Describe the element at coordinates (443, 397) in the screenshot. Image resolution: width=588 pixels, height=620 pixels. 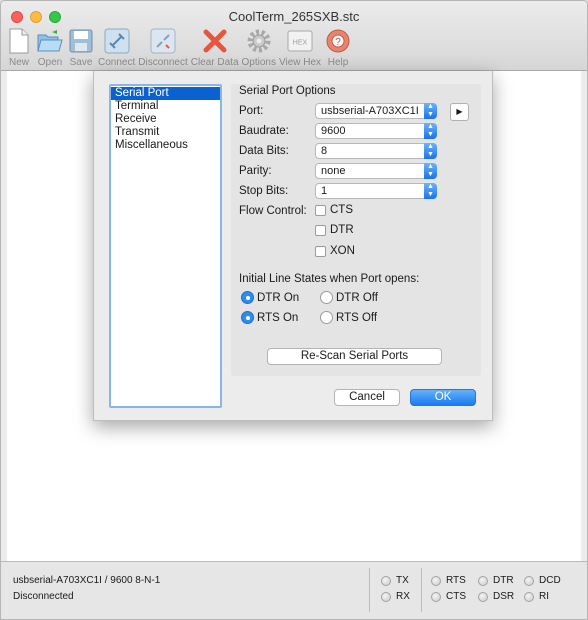
I see `ok-button: OK` at that location.